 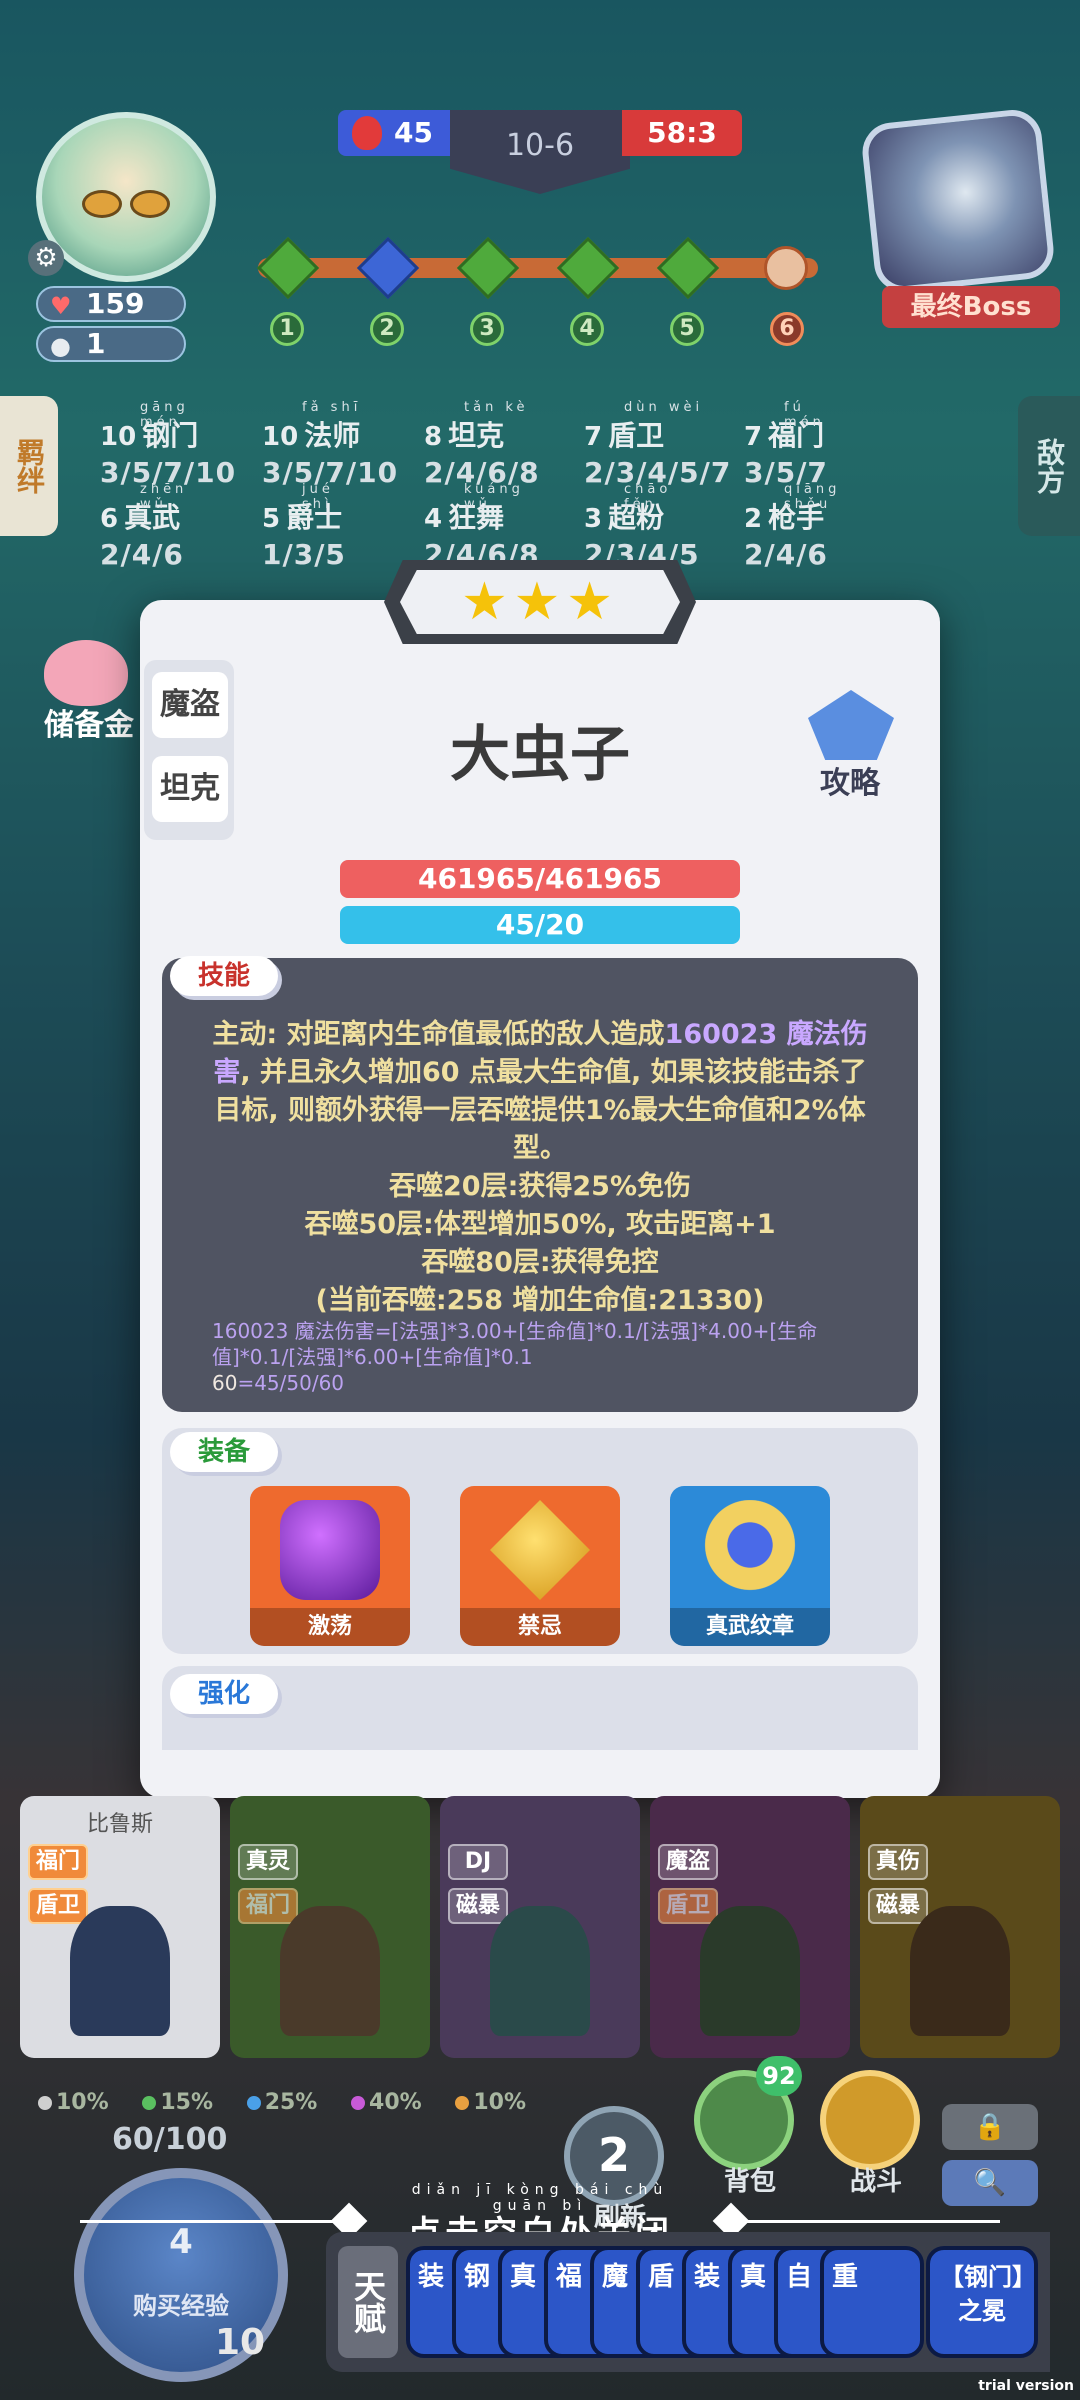 I want to click on champion-card: 魔盗 盾卫, so click(x=750, y=1927).